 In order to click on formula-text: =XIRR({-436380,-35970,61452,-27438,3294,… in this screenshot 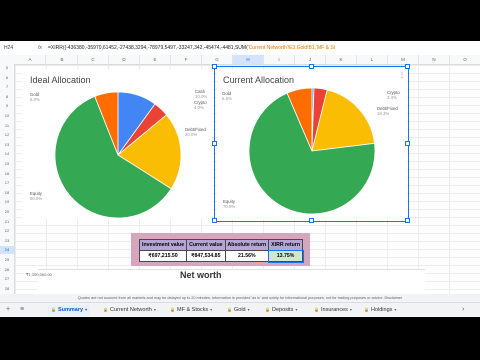, I will do `click(148, 48)`.